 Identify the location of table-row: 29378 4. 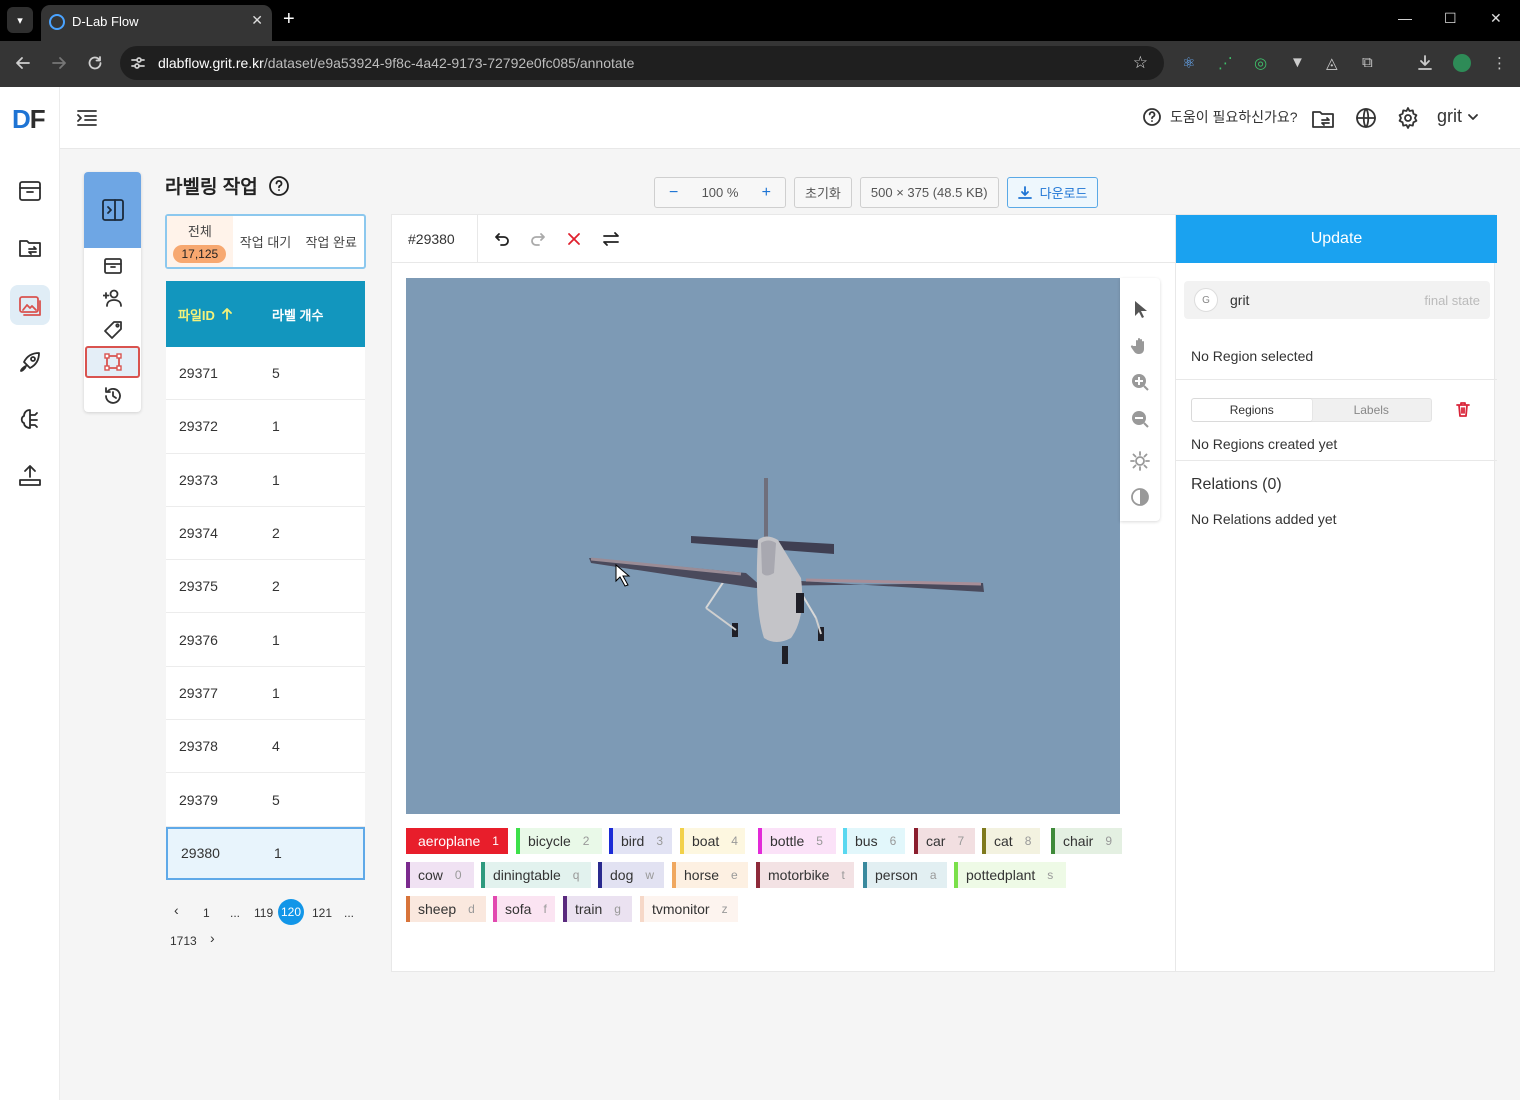
(265, 747).